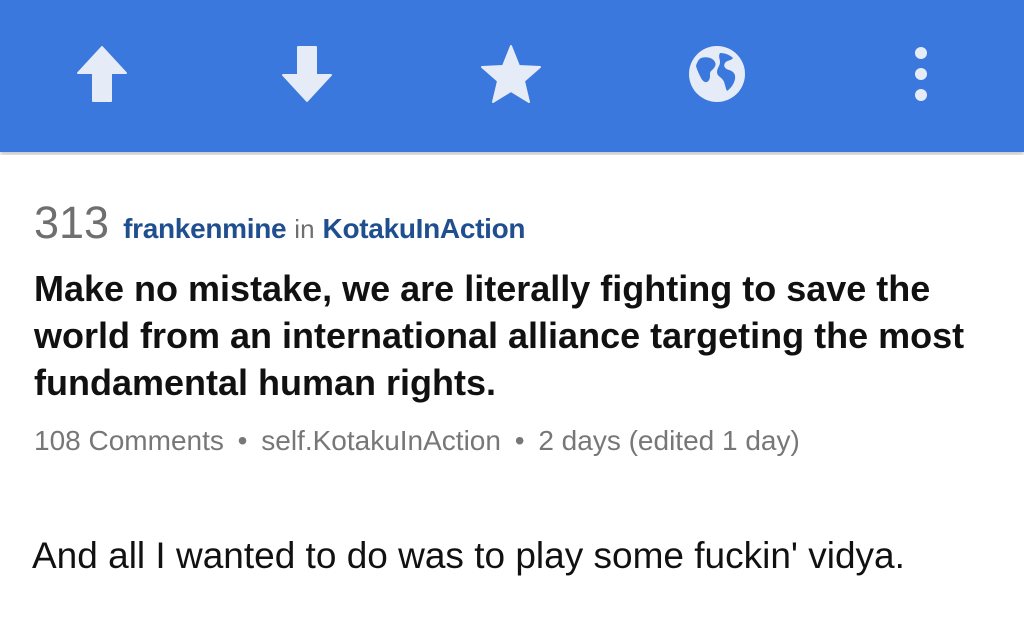 This screenshot has height=640, width=1024. Describe the element at coordinates (129, 440) in the screenshot. I see `comments-count-link: 108 Comments` at that location.